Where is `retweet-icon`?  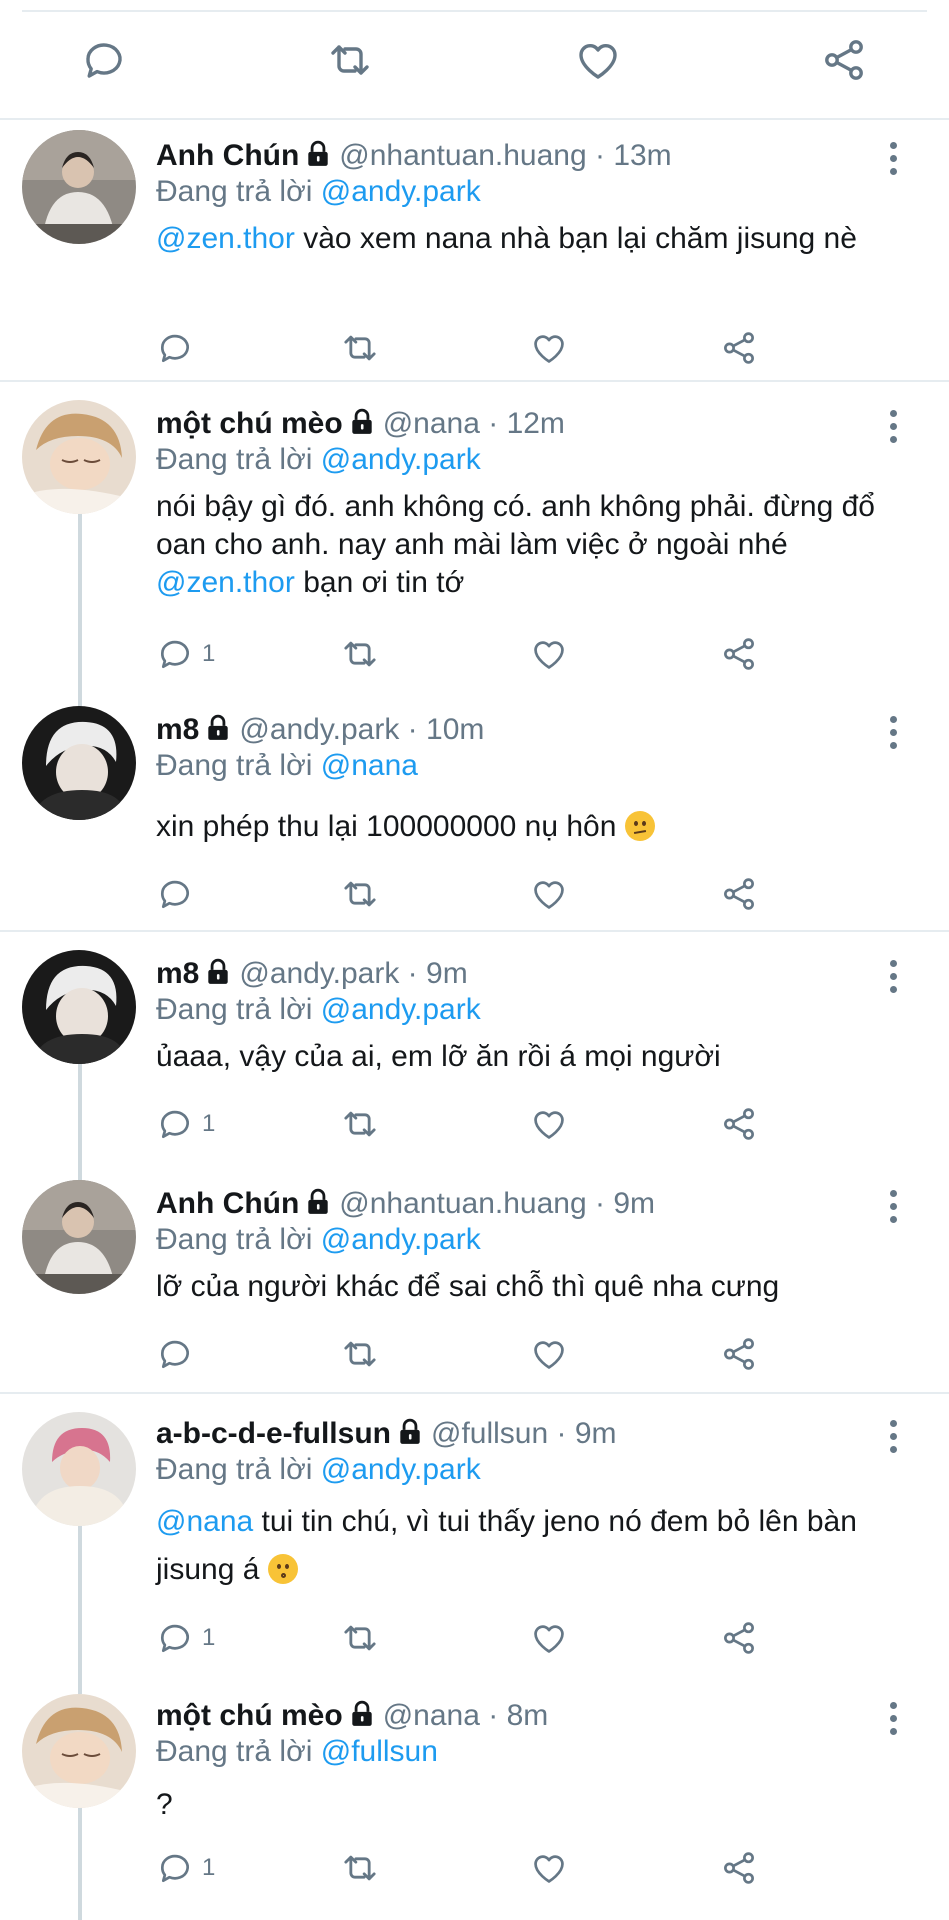
retweet-icon is located at coordinates (360, 1868).